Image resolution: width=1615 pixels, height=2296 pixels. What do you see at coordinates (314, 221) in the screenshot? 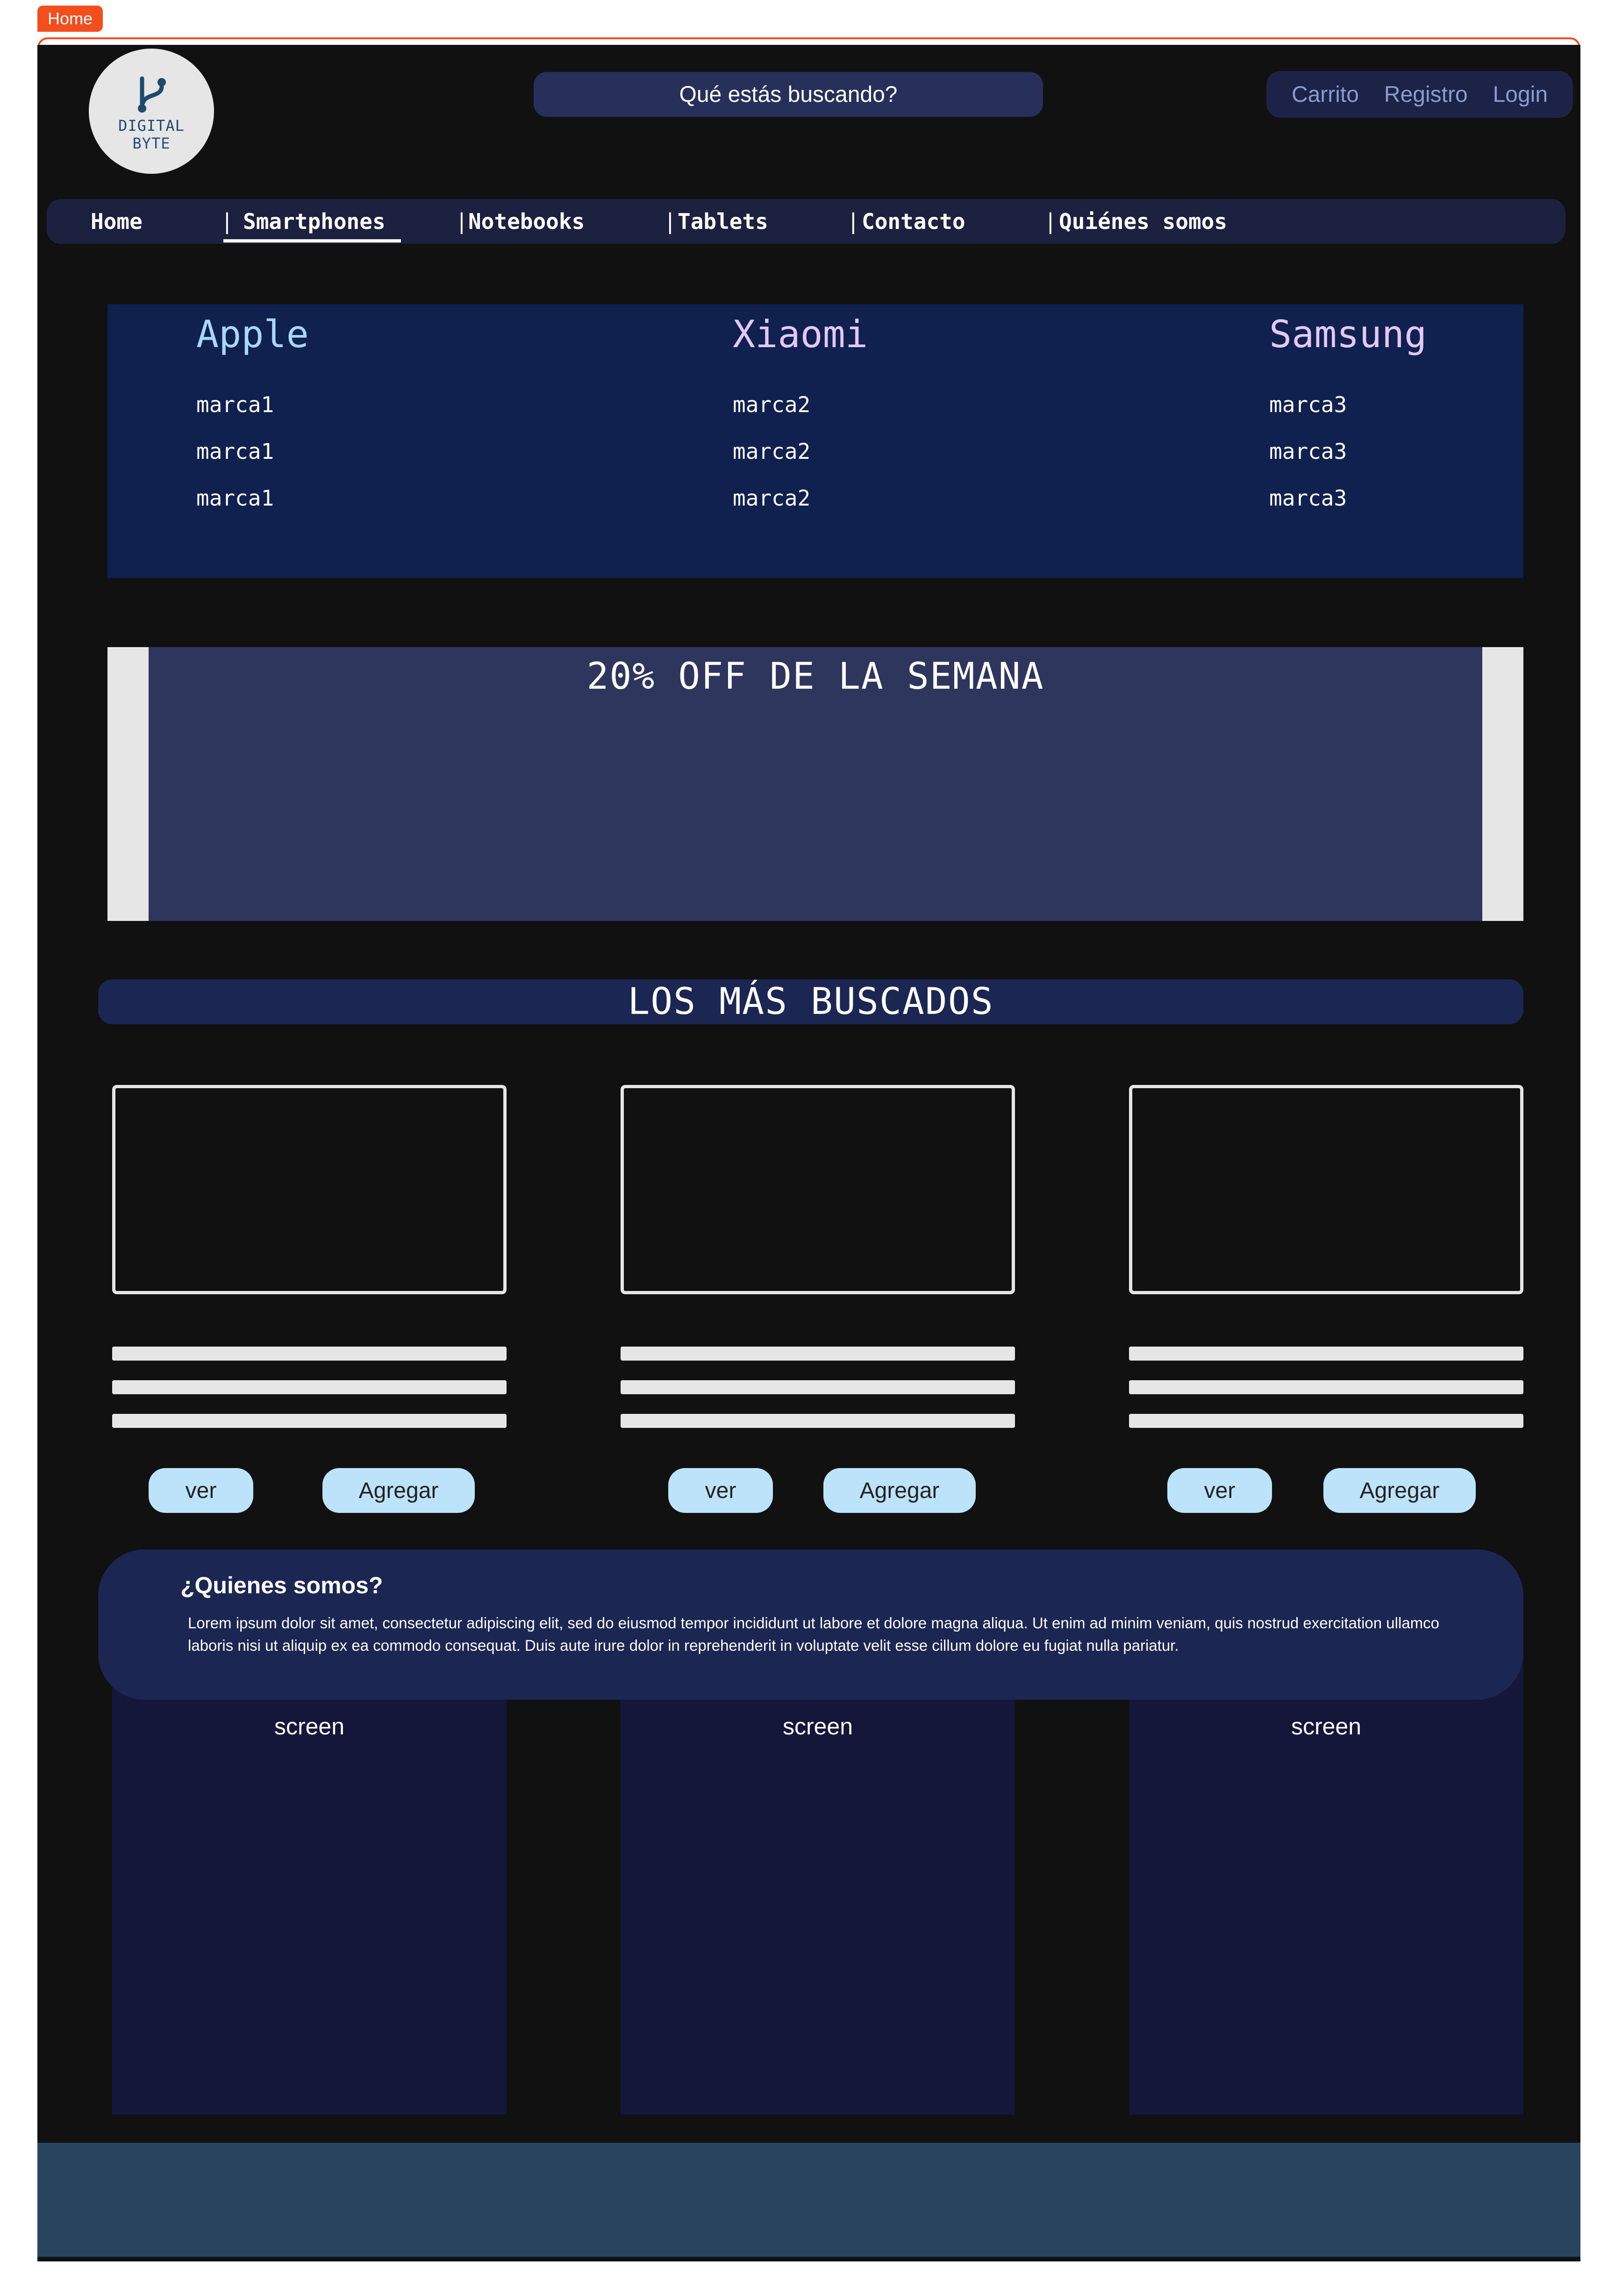
I see `nav-item-smartphones: Smartphones` at bounding box center [314, 221].